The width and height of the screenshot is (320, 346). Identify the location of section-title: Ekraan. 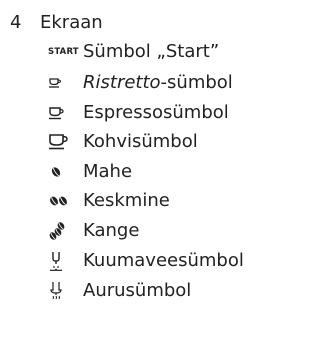
(71, 22).